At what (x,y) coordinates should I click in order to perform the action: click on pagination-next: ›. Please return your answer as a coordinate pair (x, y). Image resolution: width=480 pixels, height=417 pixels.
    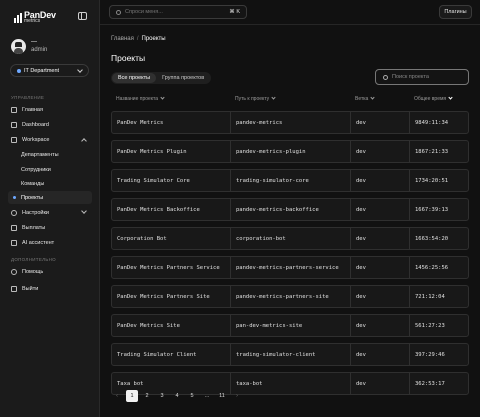
    Looking at the image, I should click on (237, 396).